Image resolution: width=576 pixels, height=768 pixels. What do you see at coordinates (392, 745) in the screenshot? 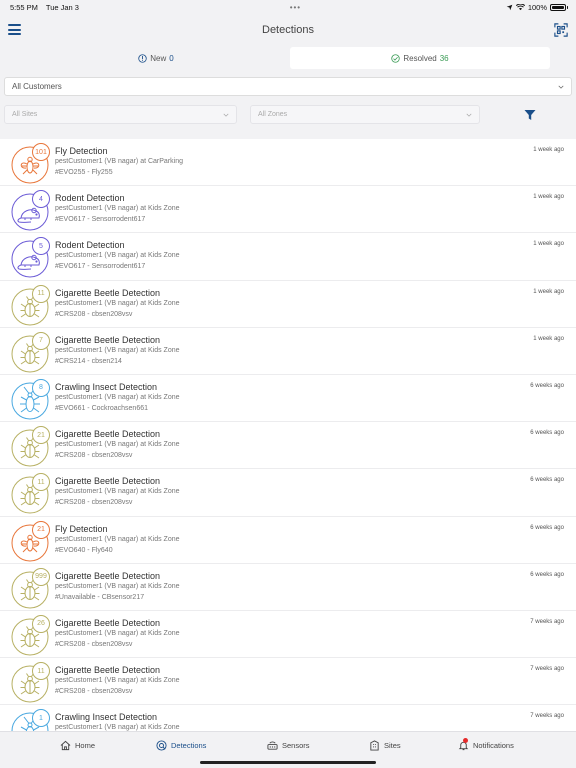
I see `tab-sites-label: Sites` at bounding box center [392, 745].